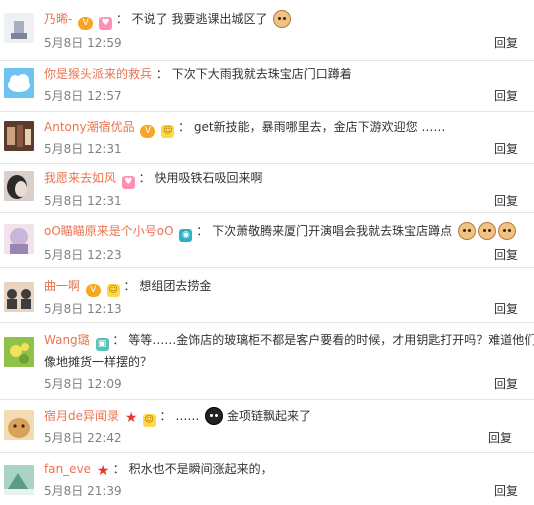 The image size is (534, 505). I want to click on camera-icon: ◉, so click(186, 235).